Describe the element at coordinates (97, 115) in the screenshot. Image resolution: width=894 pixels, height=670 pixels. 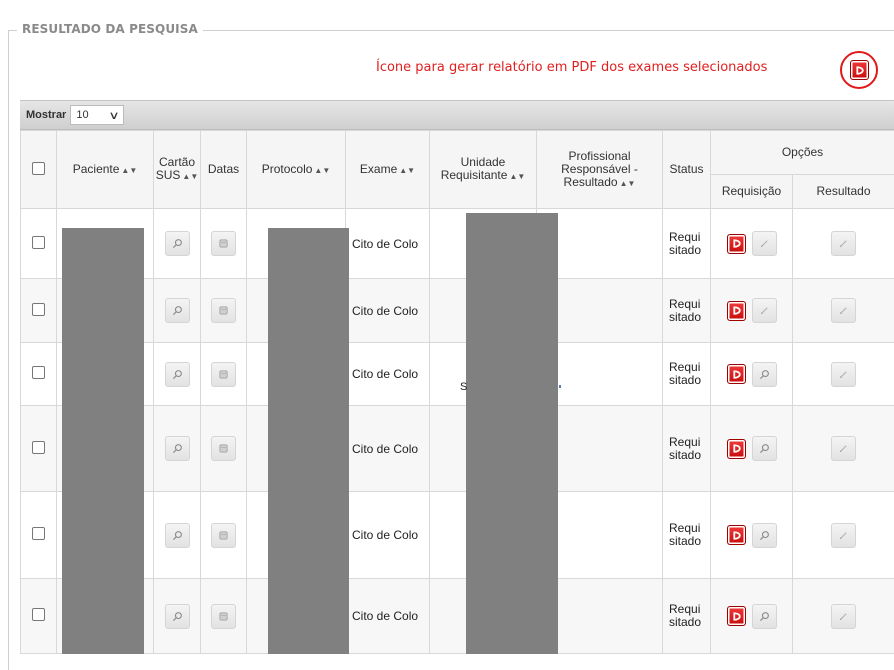
I see `page-size-select: 10 ∨` at that location.